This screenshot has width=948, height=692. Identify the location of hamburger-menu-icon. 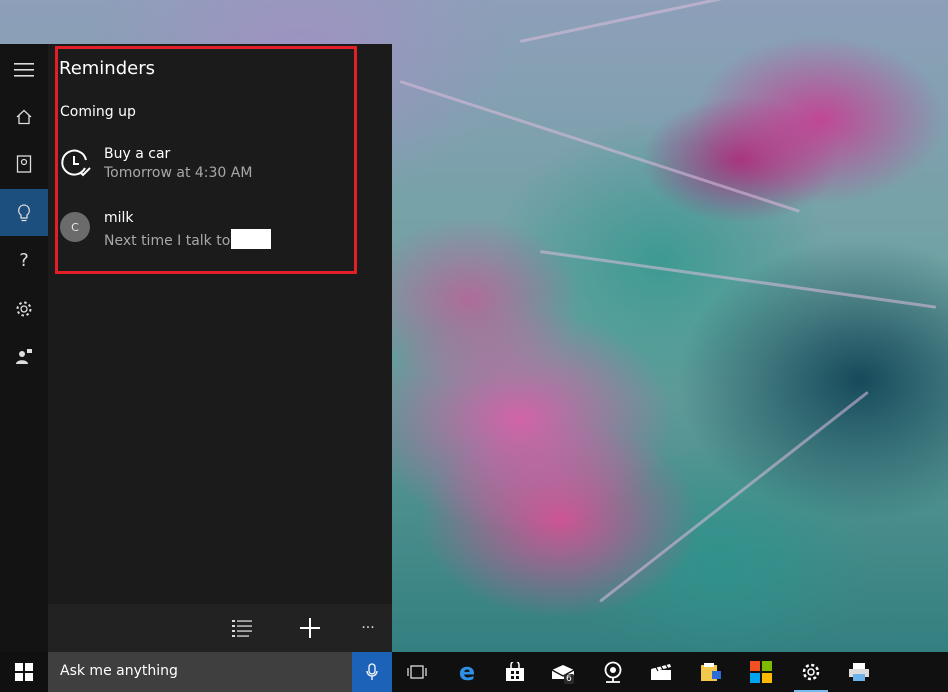
(24, 69).